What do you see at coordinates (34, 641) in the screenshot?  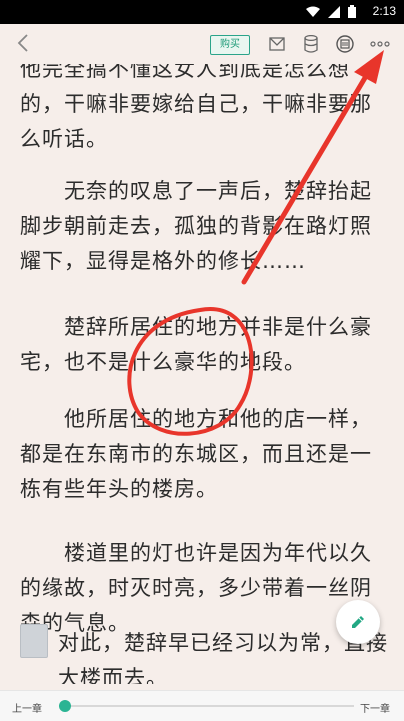 I see `book-thumbnail` at bounding box center [34, 641].